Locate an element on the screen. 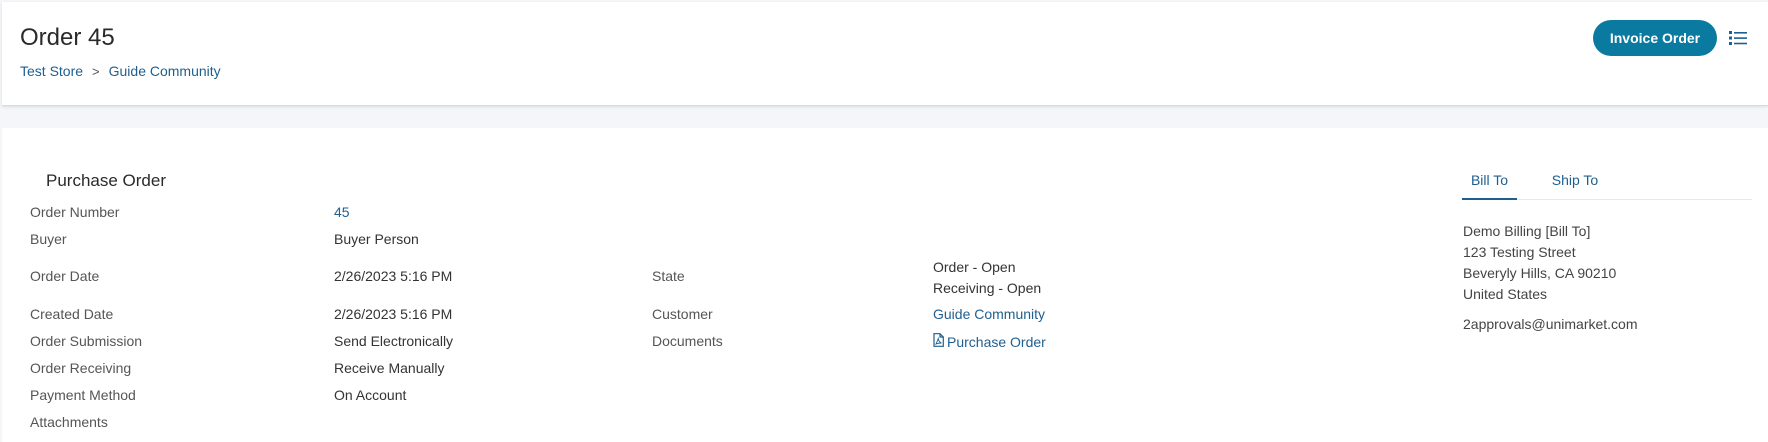 The height and width of the screenshot is (442, 1768). order-submission-value: Send Electronically is located at coordinates (394, 341).